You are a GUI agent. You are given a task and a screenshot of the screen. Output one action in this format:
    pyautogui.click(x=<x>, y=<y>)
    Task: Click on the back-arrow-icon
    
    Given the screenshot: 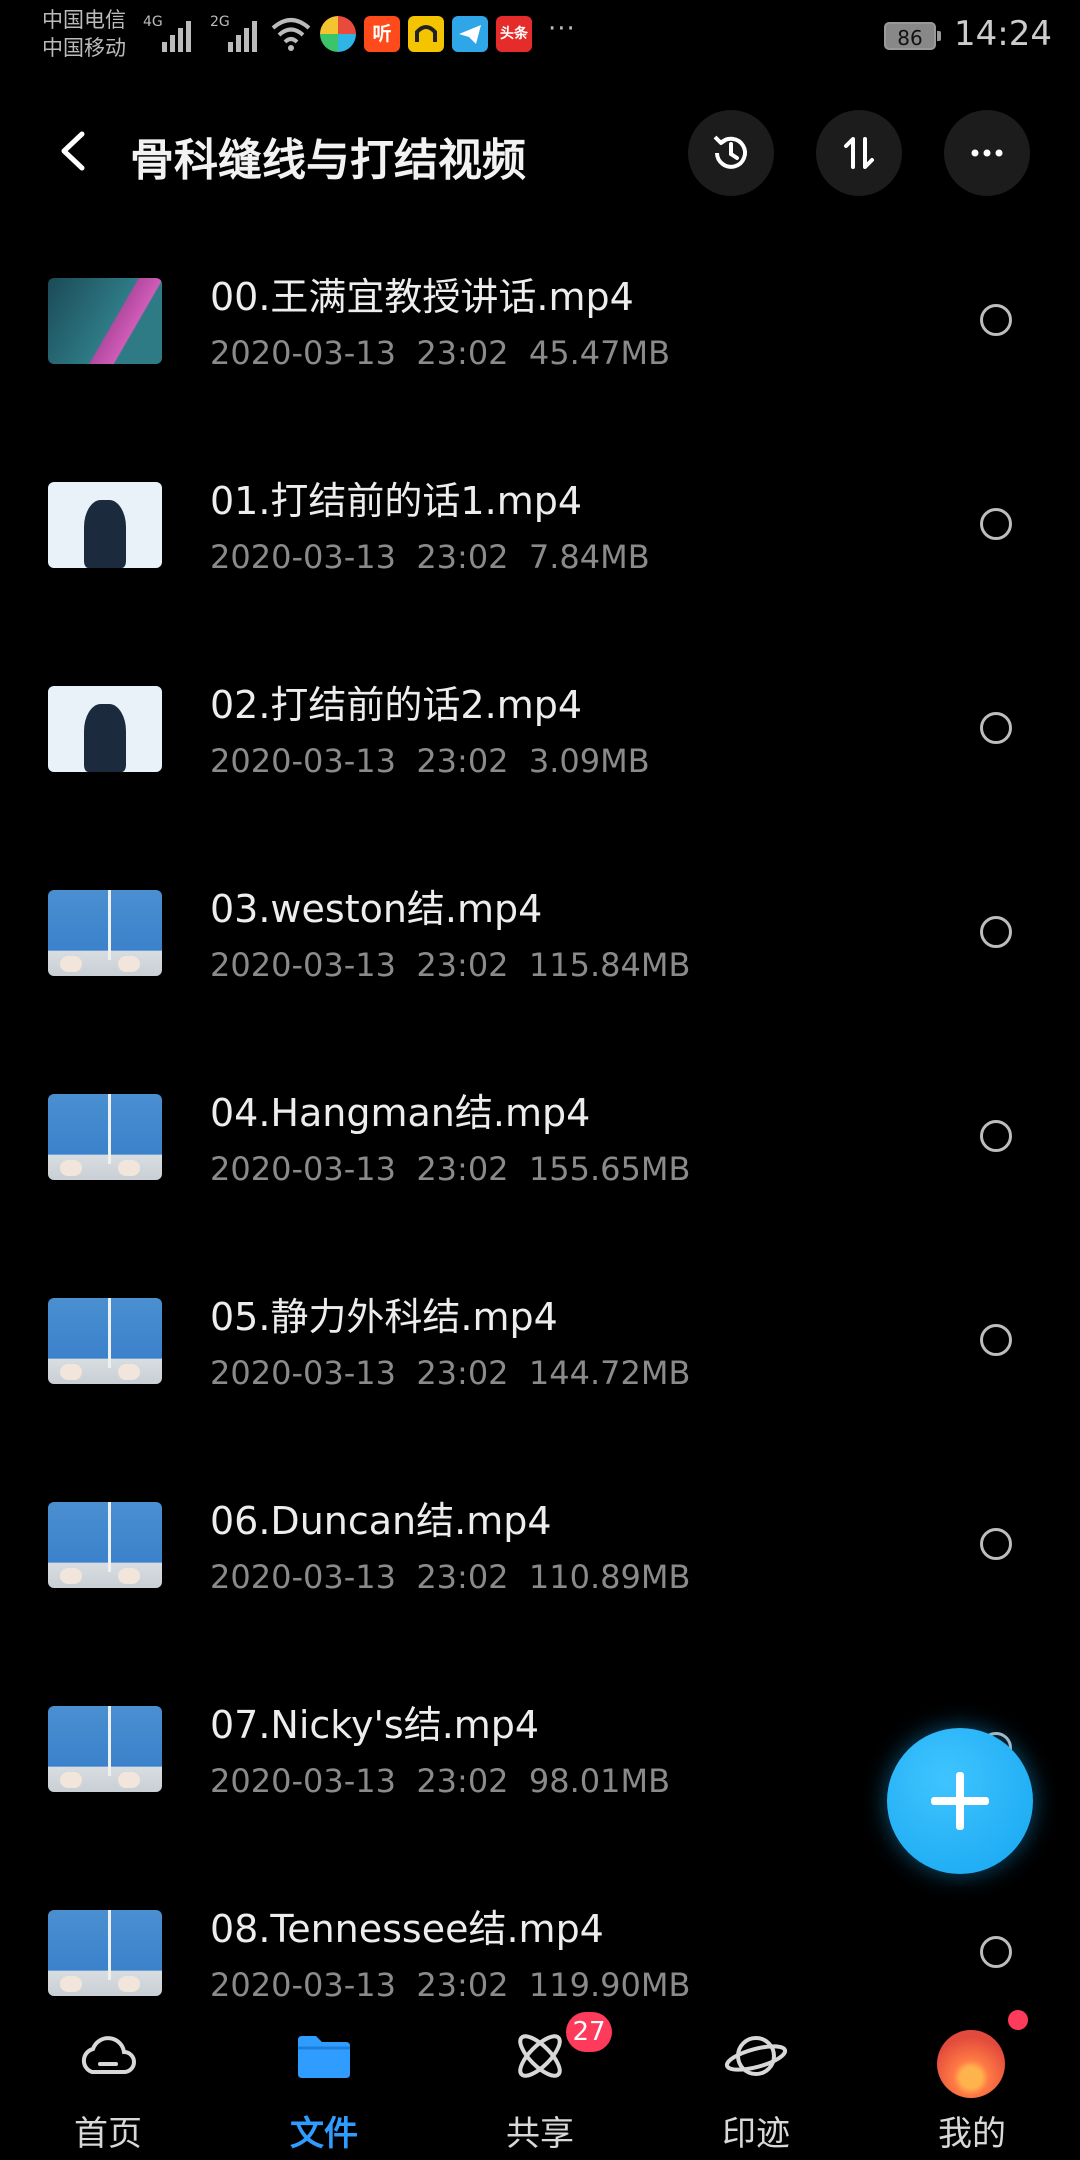 What is the action you would take?
    pyautogui.click(x=75, y=151)
    